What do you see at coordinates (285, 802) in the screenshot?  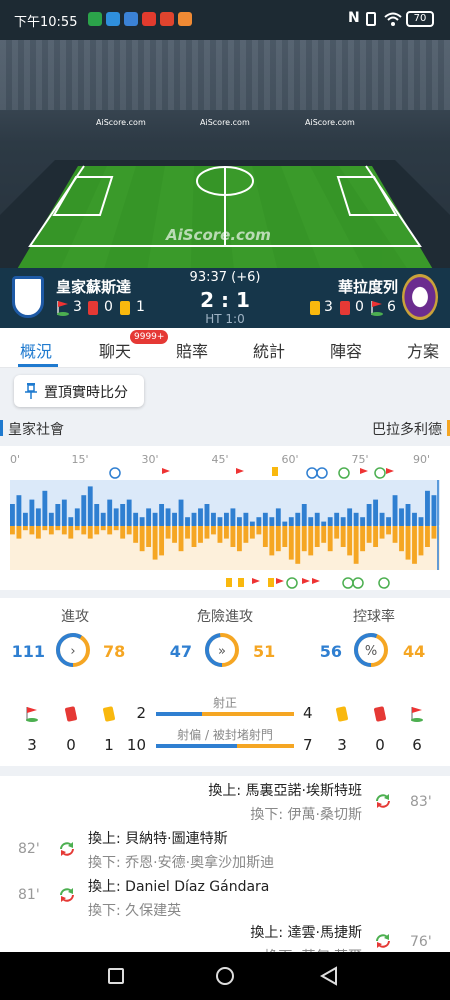 I see `list-item: 換上: 馬裏亞諾·埃斯特班 換下: 伊萬·桑切斯` at bounding box center [285, 802].